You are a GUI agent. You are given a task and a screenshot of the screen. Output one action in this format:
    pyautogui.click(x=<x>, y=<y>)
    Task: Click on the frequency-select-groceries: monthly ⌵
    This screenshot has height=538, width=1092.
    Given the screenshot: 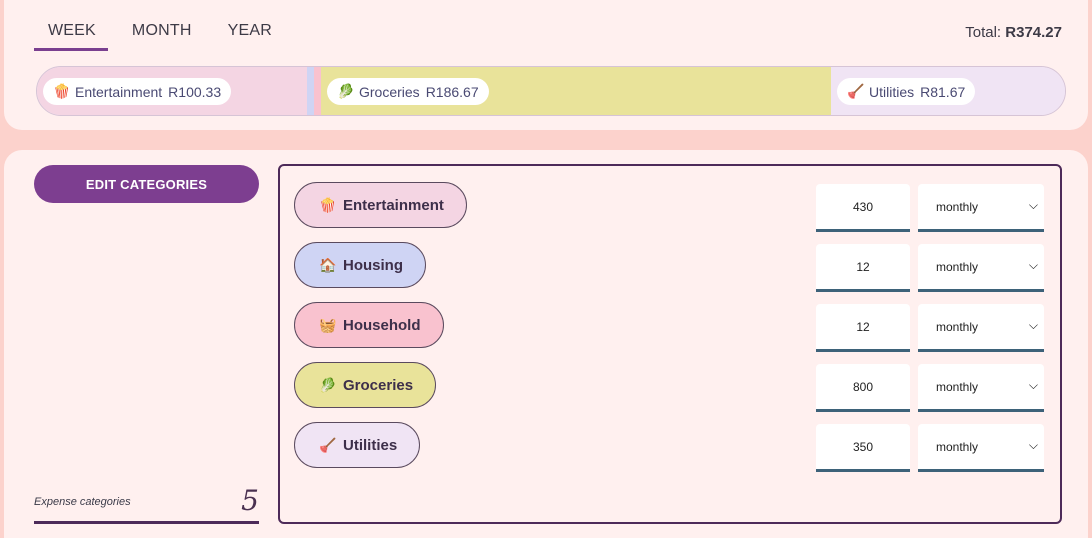 What is the action you would take?
    pyautogui.click(x=981, y=388)
    